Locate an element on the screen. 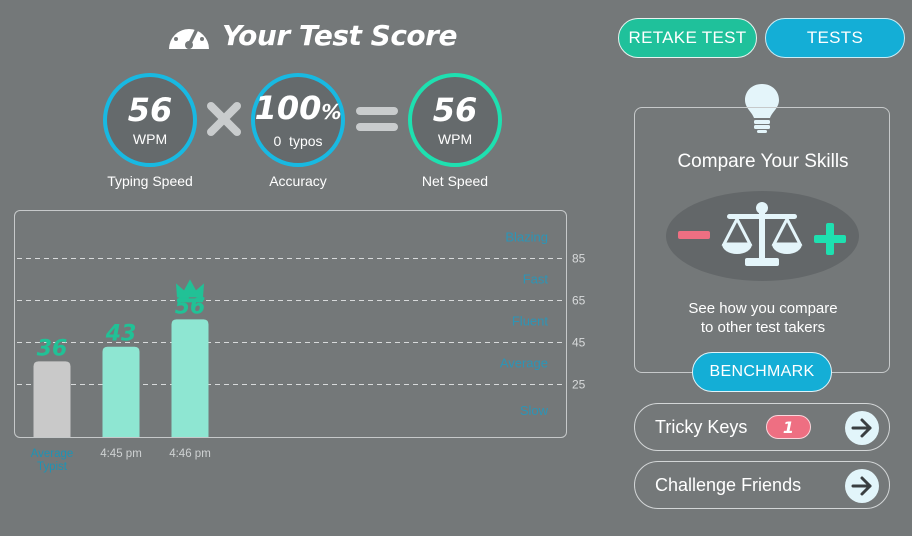 This screenshot has width=912, height=536. category-label: Typist is located at coordinates (52, 467).